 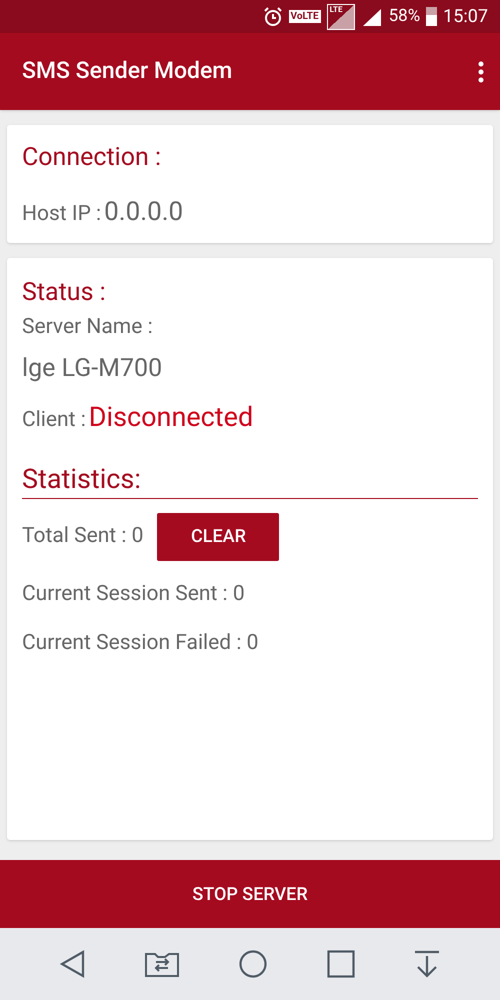 I want to click on notification-drawer-icon, so click(x=427, y=964).